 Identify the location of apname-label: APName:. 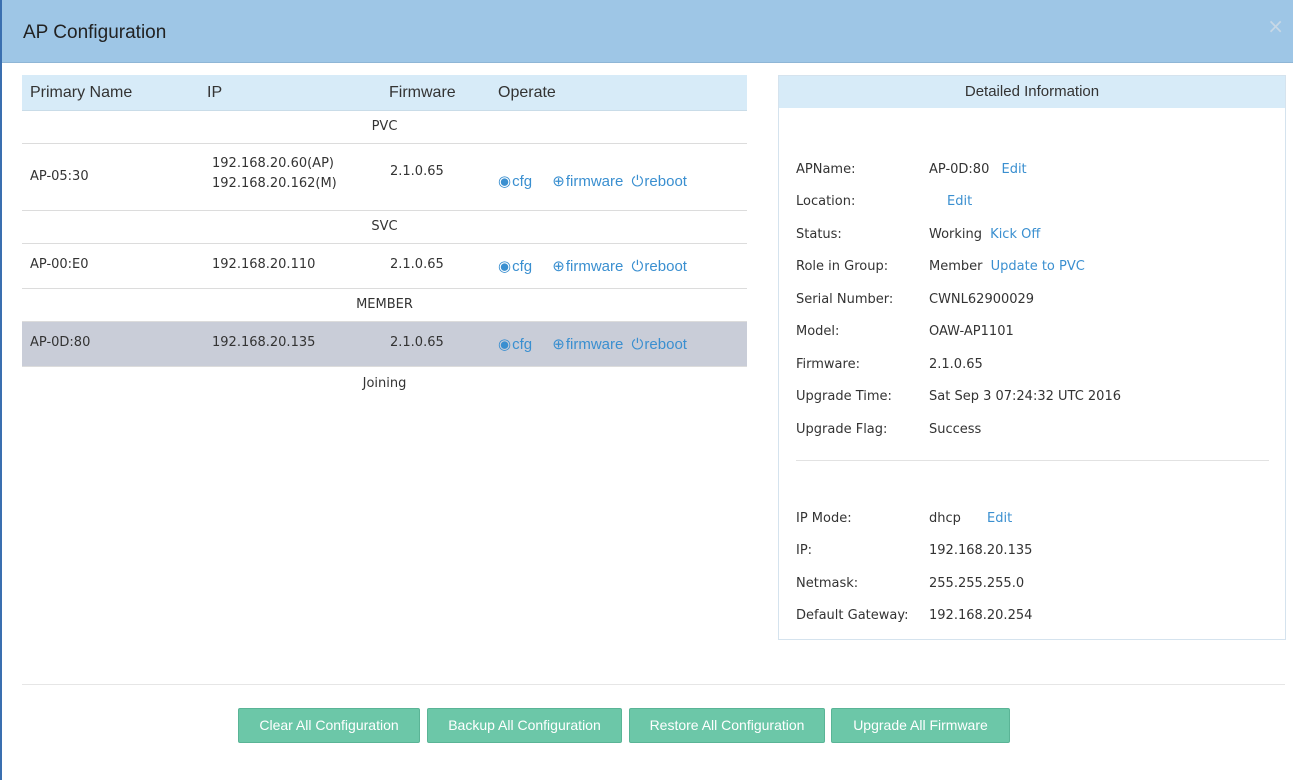
(826, 169).